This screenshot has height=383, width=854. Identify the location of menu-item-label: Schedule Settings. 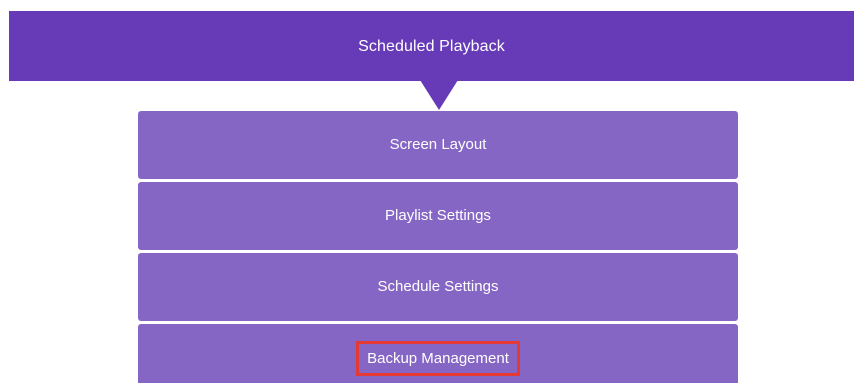
(438, 286).